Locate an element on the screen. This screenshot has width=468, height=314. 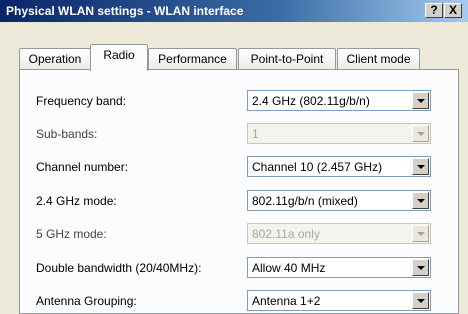
5ghz-mode-dropdown-button is located at coordinates (420, 233).